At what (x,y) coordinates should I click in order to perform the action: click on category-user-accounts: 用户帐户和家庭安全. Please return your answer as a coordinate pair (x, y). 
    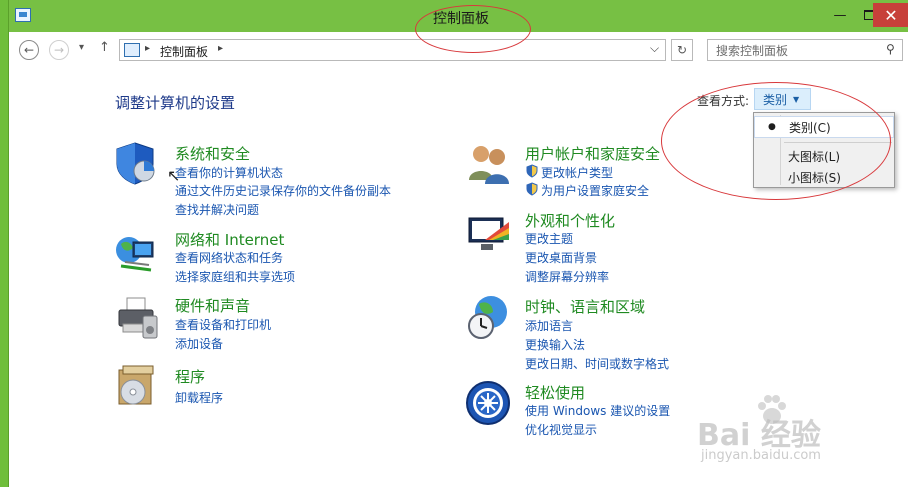
    Looking at the image, I should click on (592, 153).